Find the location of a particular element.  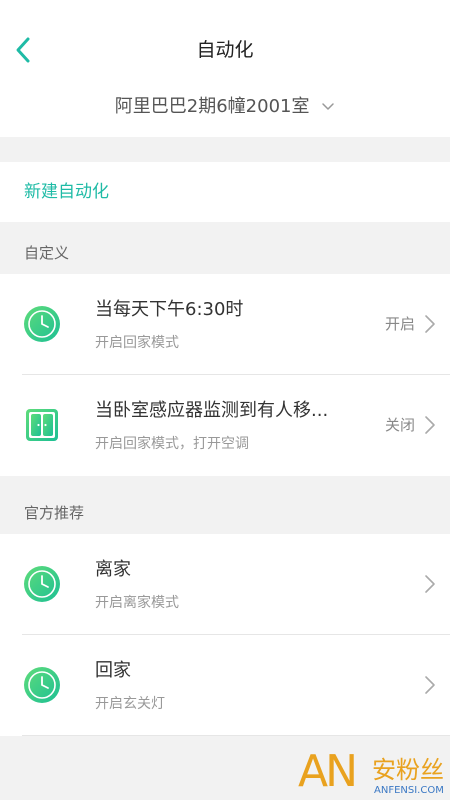

automation-status: 关闭 is located at coordinates (399, 425).